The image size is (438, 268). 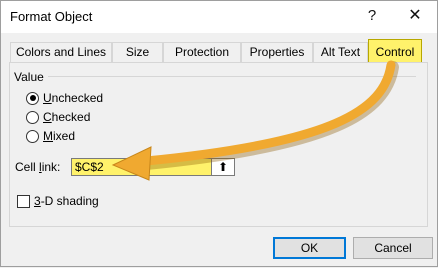 I want to click on ok-button: OK, so click(x=309, y=248).